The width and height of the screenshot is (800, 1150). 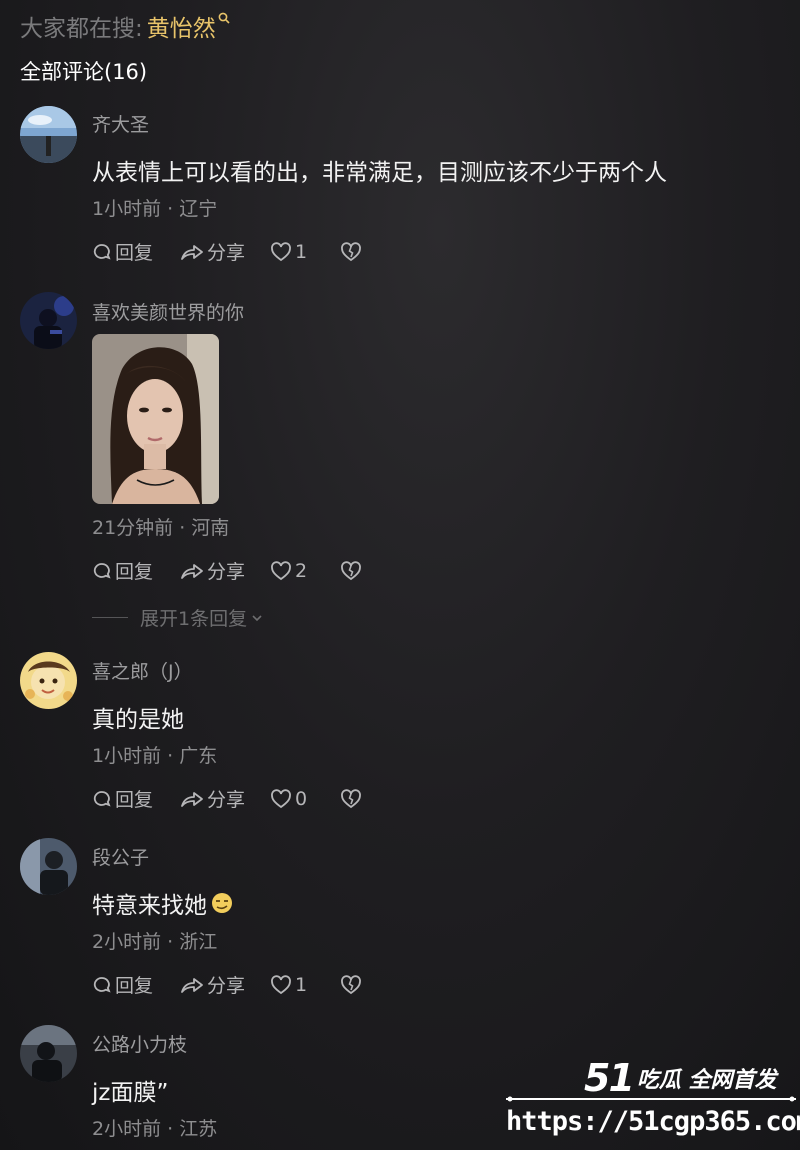 What do you see at coordinates (379, 173) in the screenshot?
I see `comment-text: 从表情上可以看的出，非常满足，目测应该不少于两个人` at bounding box center [379, 173].